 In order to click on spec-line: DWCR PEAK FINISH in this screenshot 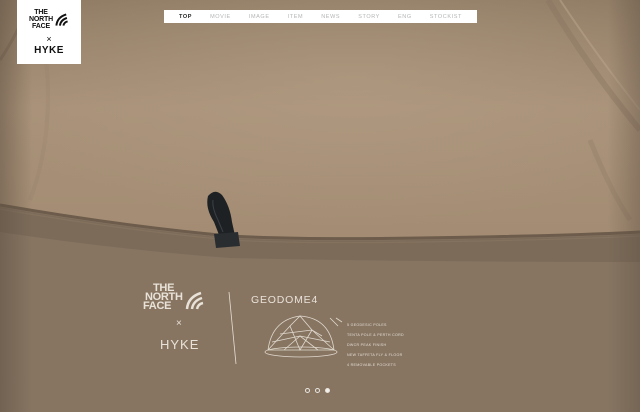, I will do `click(367, 345)`.